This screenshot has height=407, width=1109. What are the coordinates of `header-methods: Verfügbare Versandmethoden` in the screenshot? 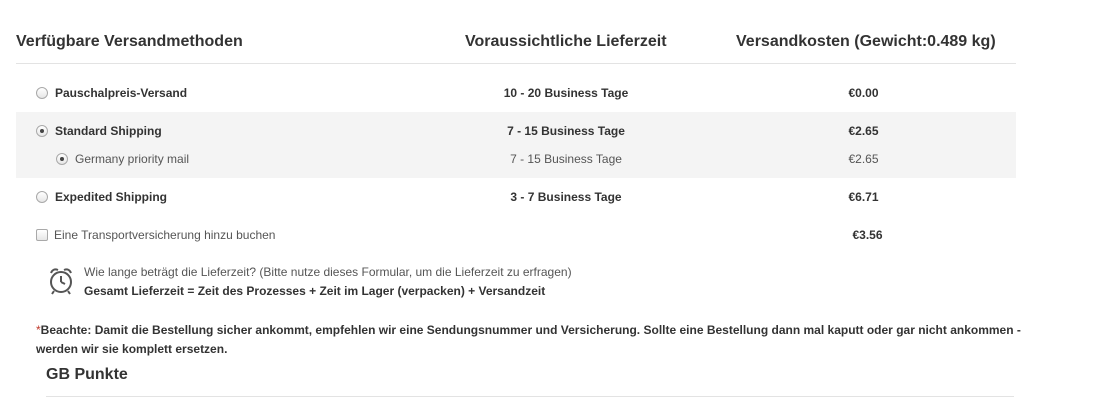 It's located at (129, 41).